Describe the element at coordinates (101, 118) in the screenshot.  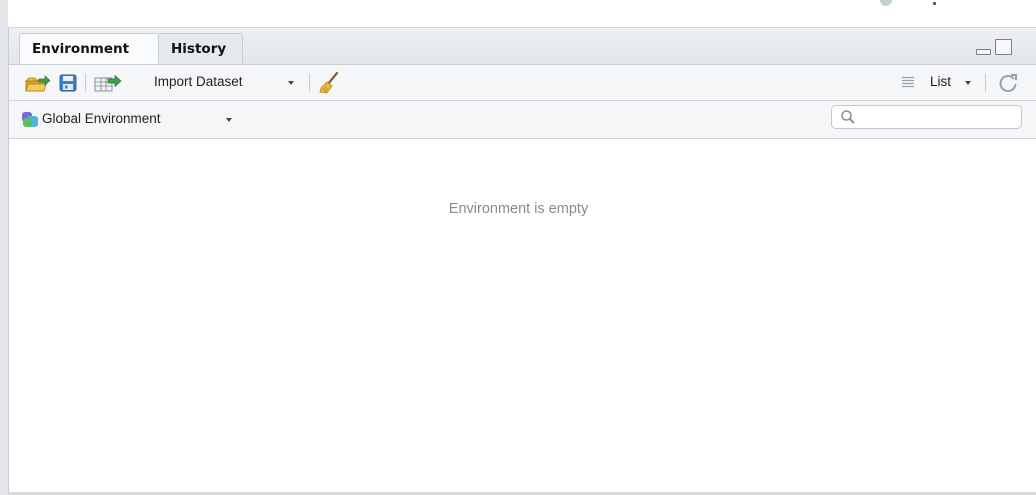
I see `environment-scope-dropdown: Global Environment` at that location.